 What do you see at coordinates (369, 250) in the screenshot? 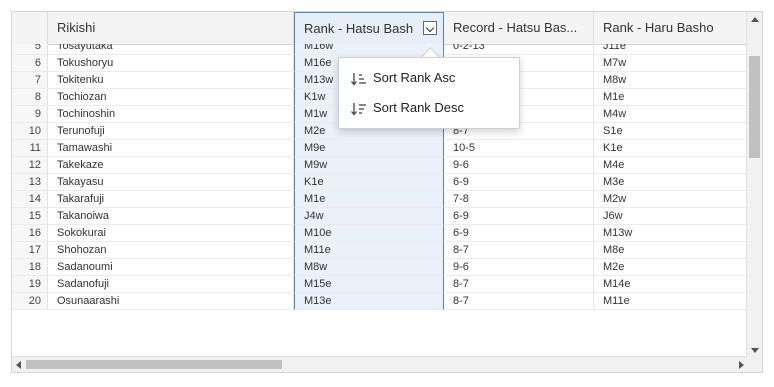
I see `rank-hatsu-cell: M11e` at bounding box center [369, 250].